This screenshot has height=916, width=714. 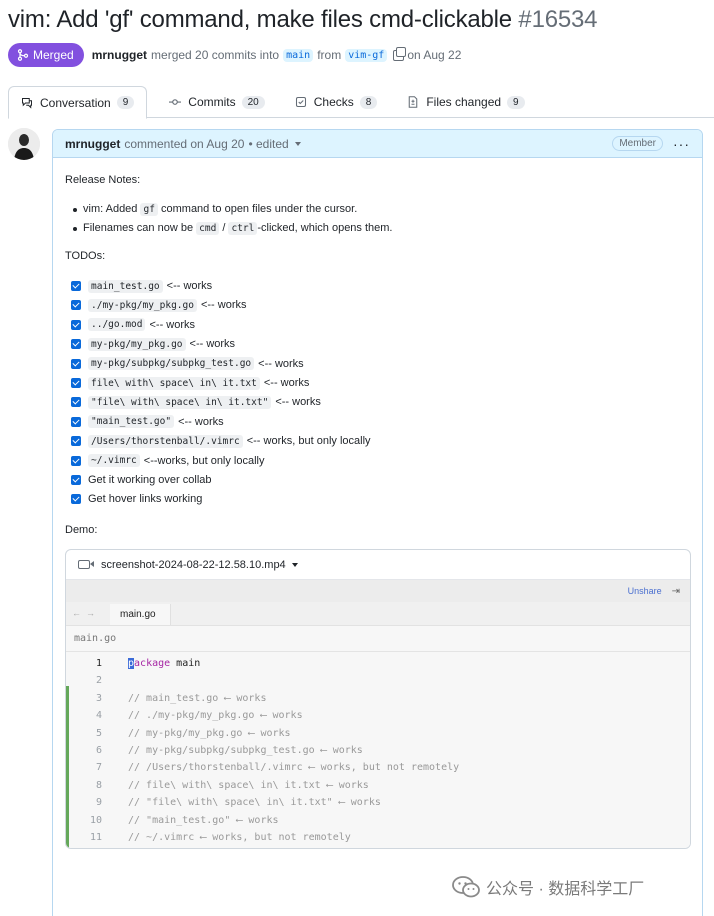 What do you see at coordinates (212, 102) in the screenshot?
I see `tab-commits-label: Commits` at bounding box center [212, 102].